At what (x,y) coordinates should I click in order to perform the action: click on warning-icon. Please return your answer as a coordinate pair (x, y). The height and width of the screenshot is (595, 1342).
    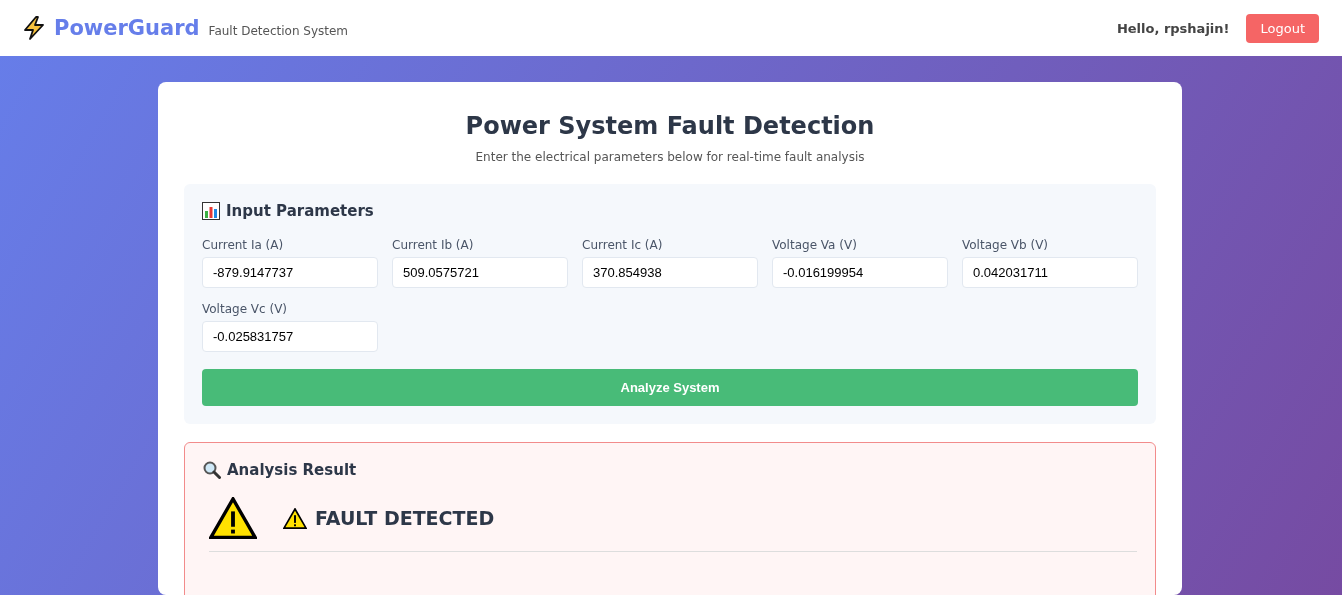
    Looking at the image, I should click on (295, 518).